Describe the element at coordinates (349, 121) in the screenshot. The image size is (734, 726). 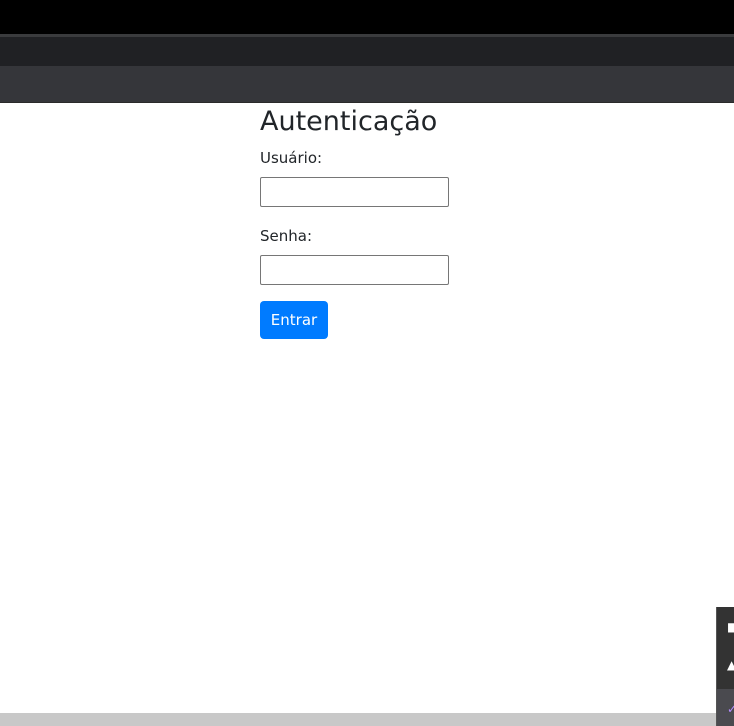
I see `page-title: Autenticação` at that location.